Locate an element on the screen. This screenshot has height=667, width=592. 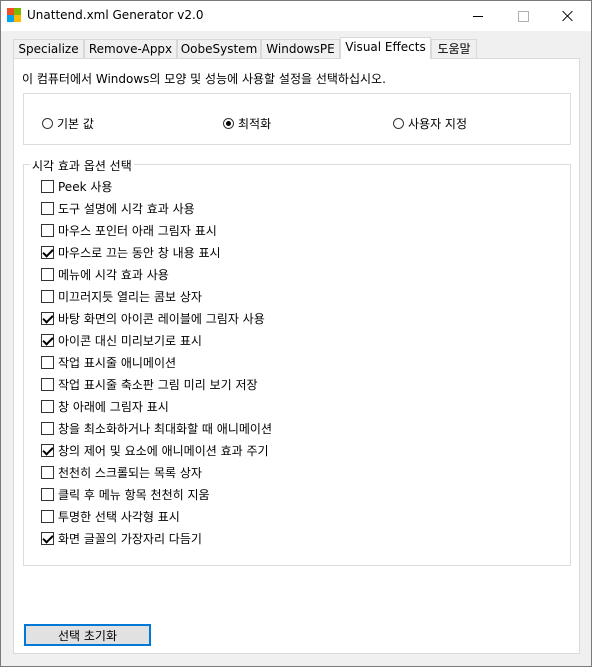
effect-min-max-animation-checkbox: 창을 최소화하거나 최대화할 때 애니메이션 is located at coordinates (156, 428).